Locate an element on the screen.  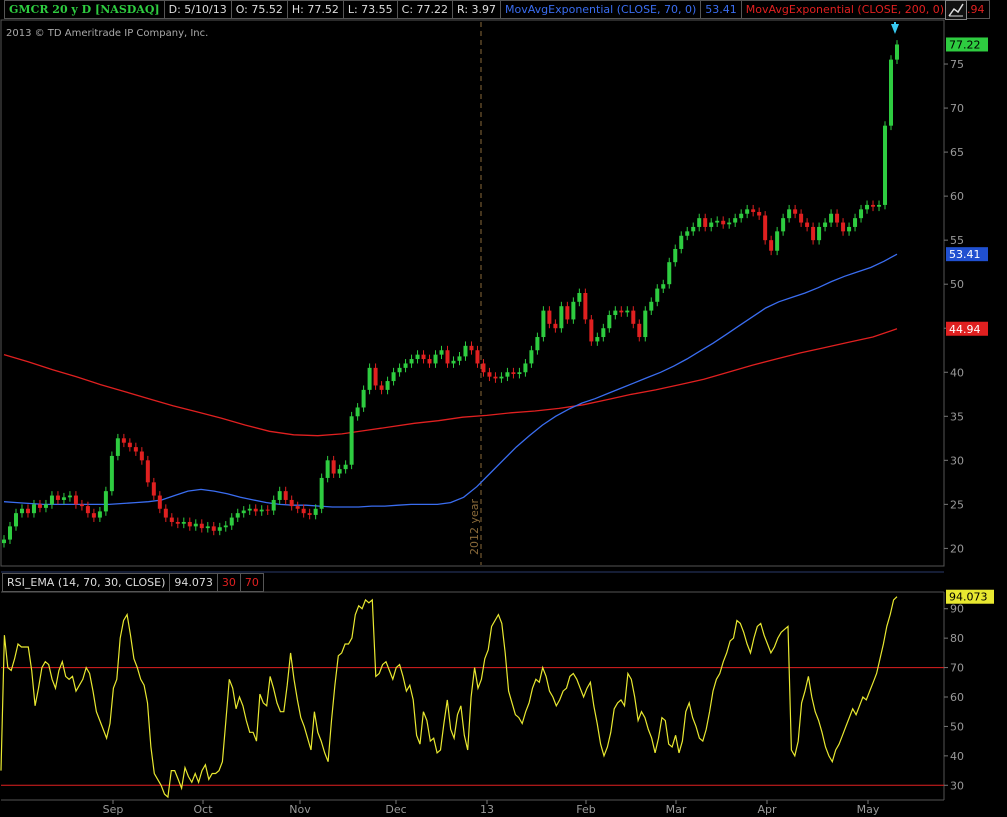
date-tick-label: Feb is located at coordinates (585, 809).